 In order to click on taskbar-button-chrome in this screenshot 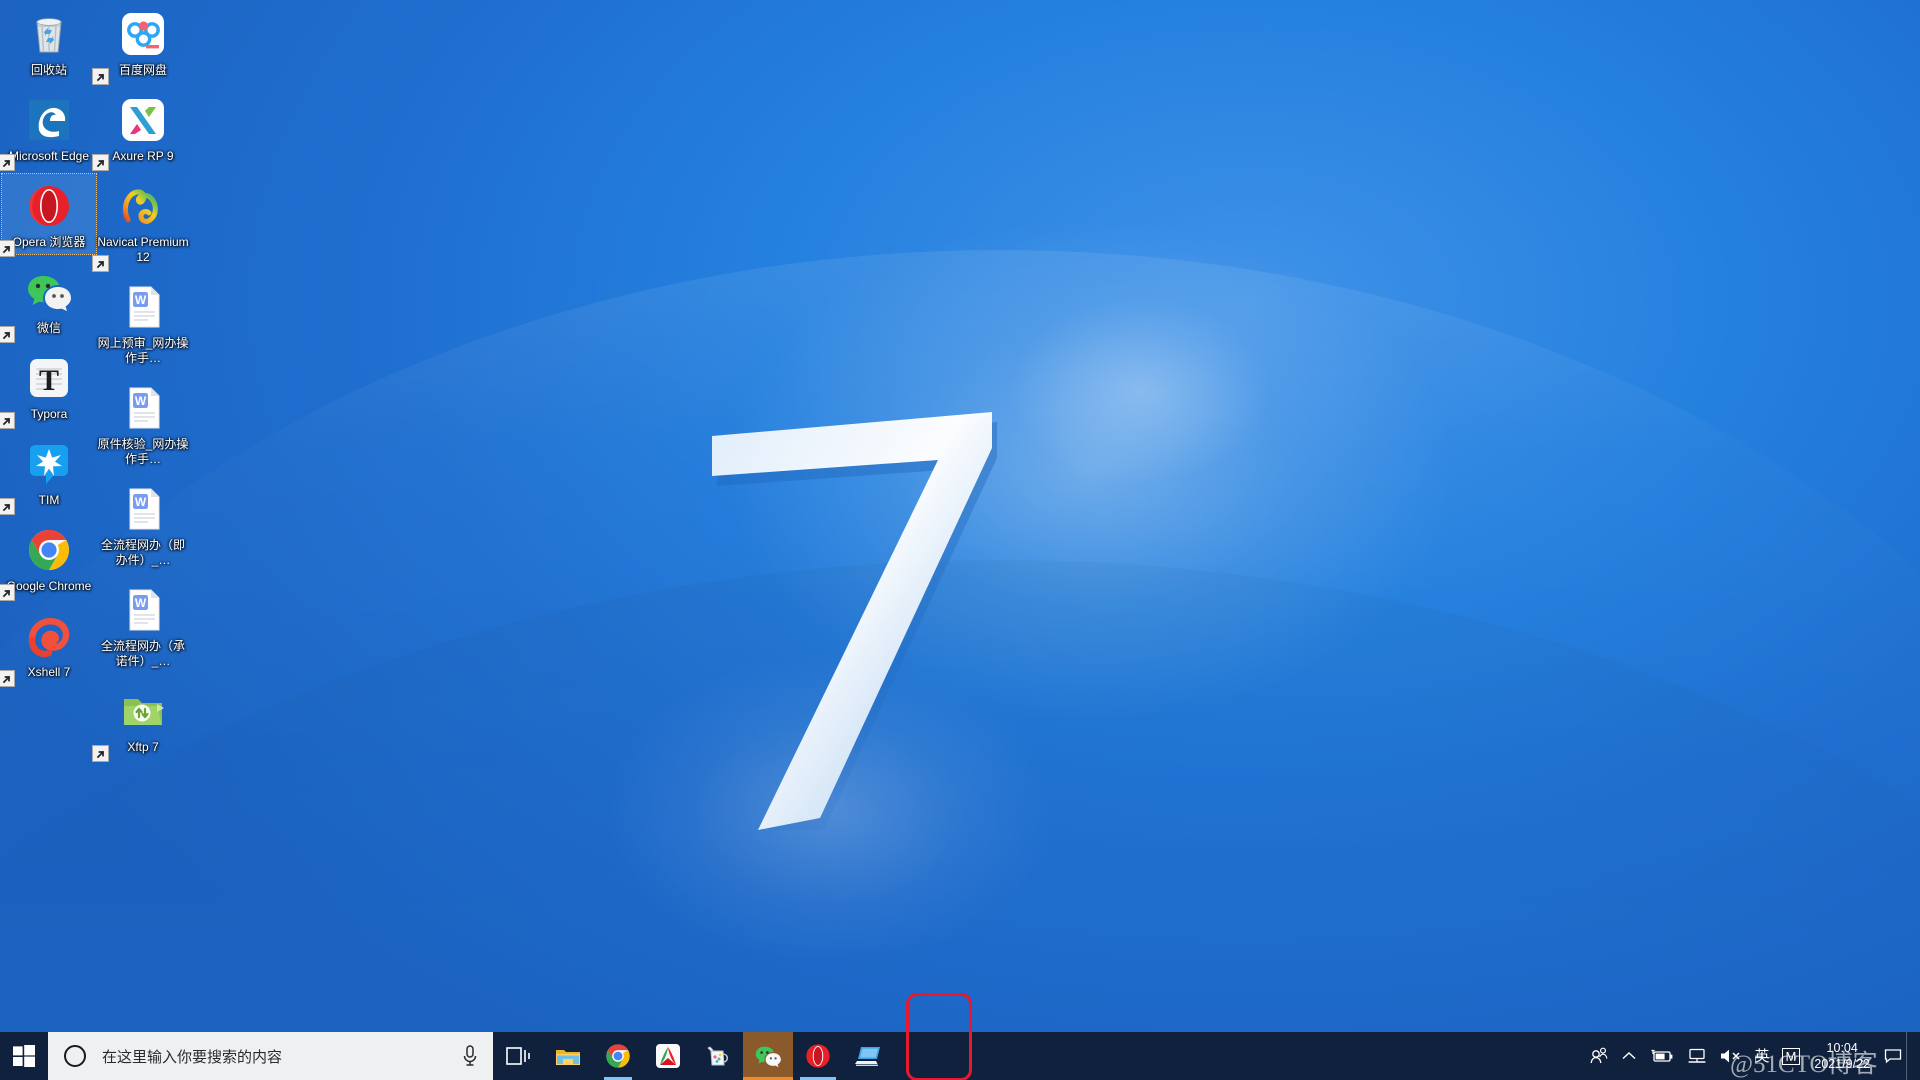, I will do `click(618, 1056)`.